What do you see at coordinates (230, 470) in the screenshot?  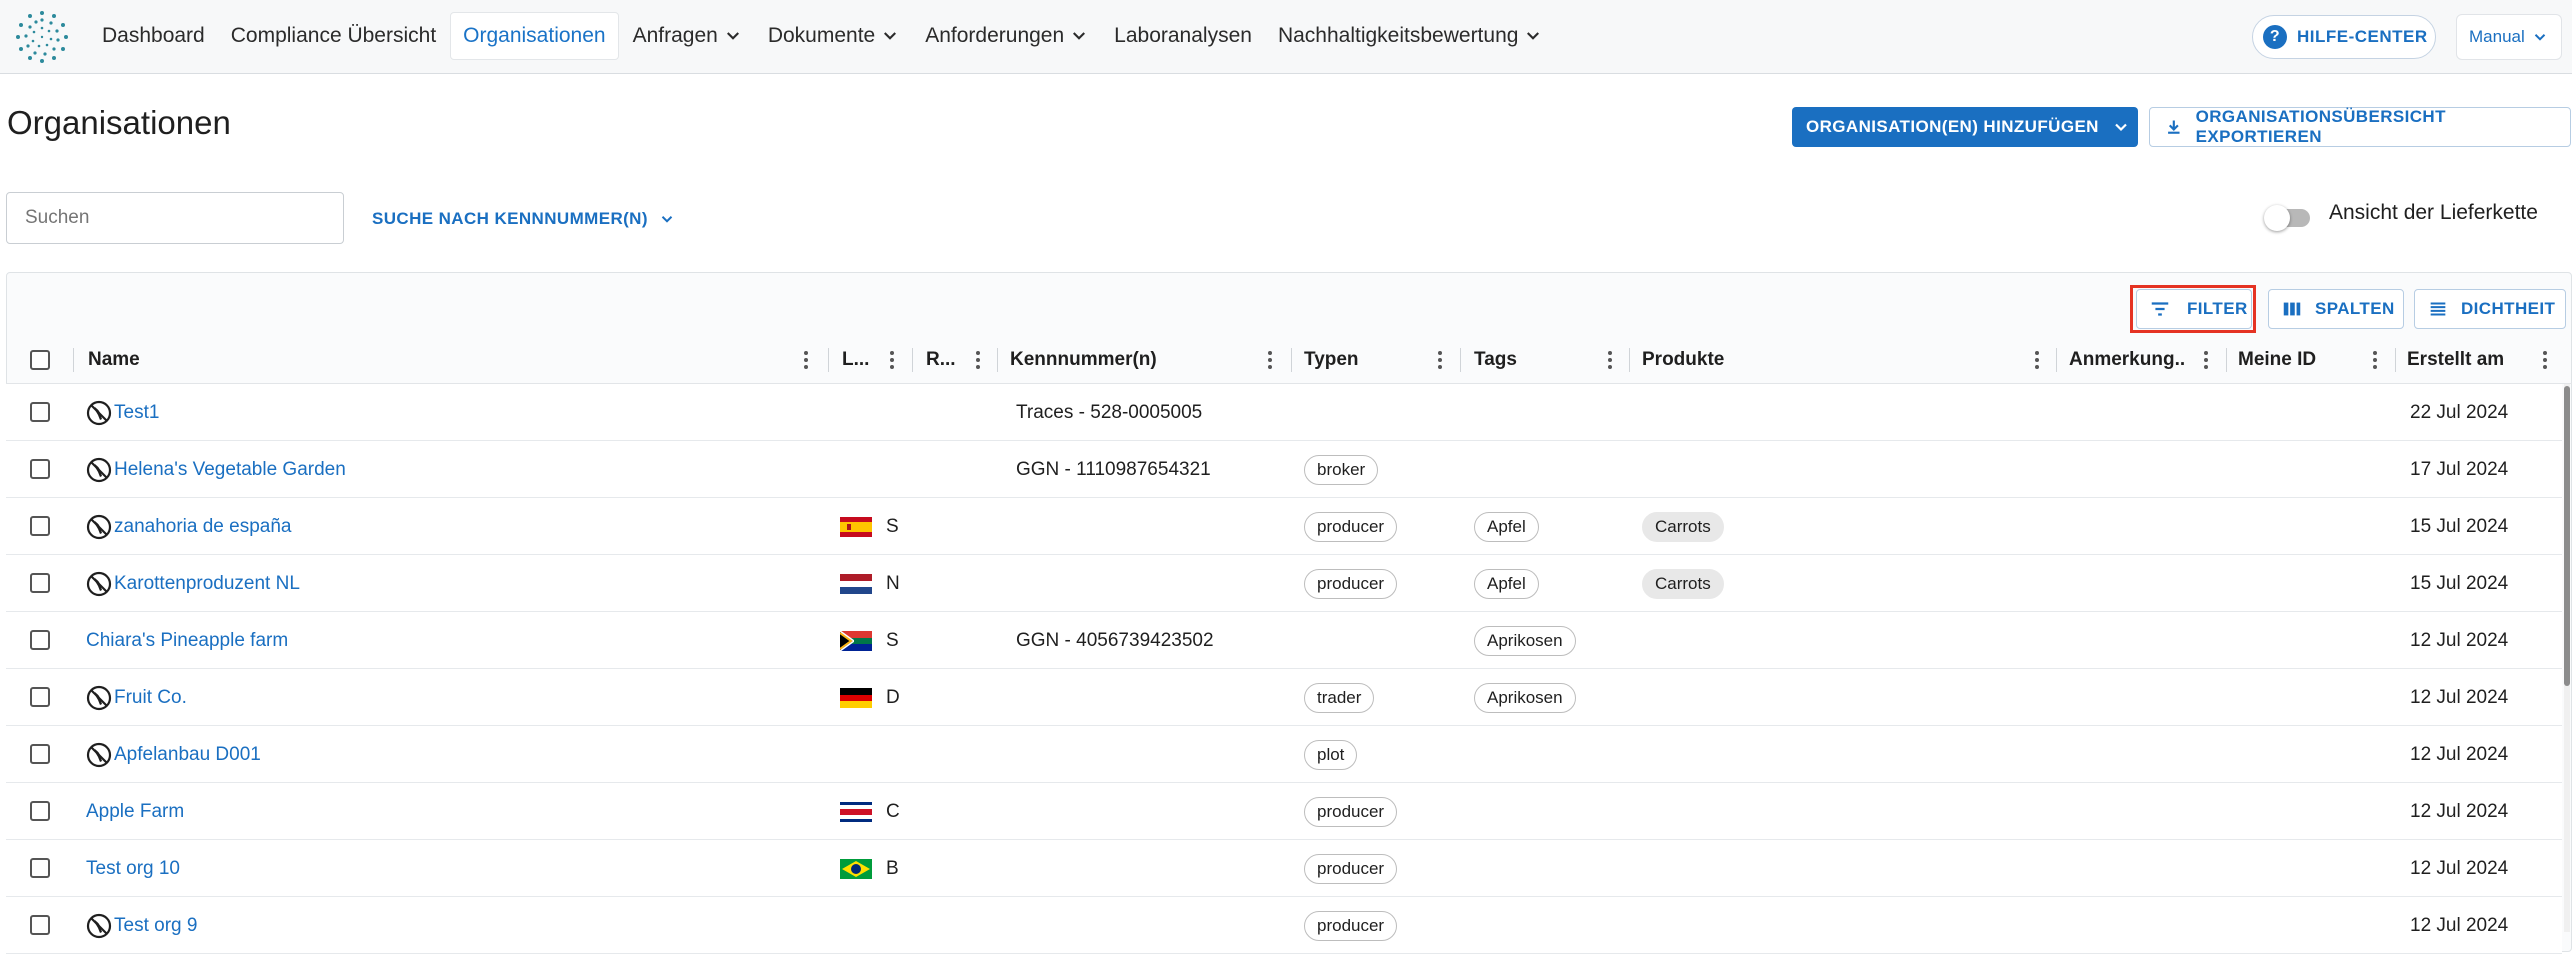 I see `organisation-name-link: Helena's Vegetable Garden` at bounding box center [230, 470].